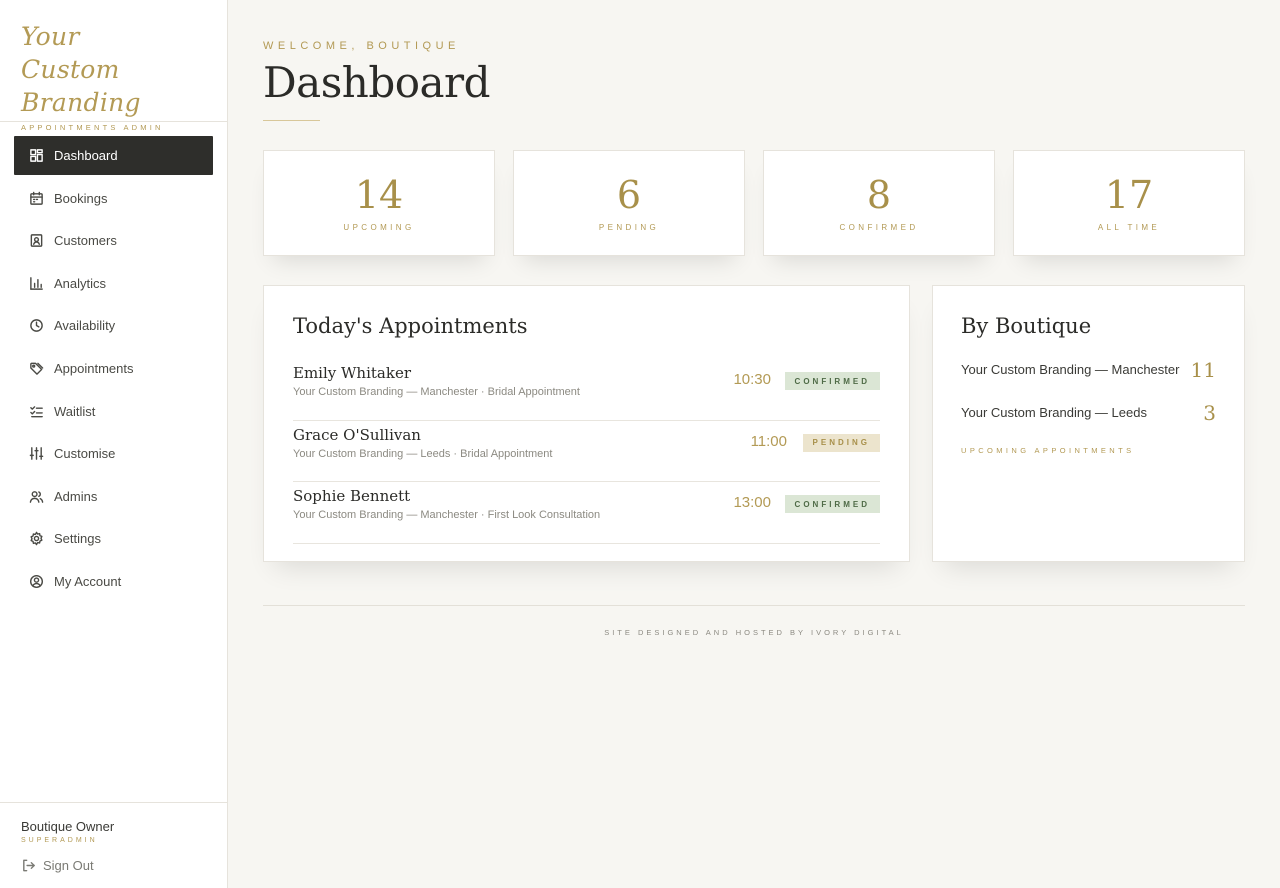  Describe the element at coordinates (352, 496) in the screenshot. I see `customer-name: Sophie Bennett` at that location.